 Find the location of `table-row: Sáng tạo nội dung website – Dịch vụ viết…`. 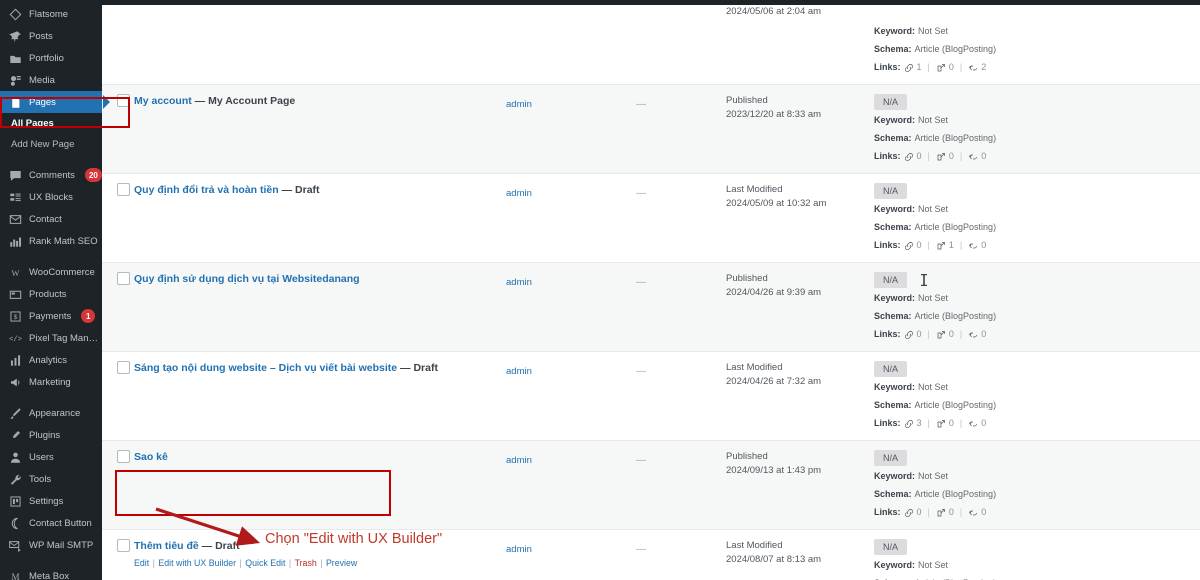

table-row: Sáng tạo nội dung website – Dịch vụ viết… is located at coordinates (651, 396).